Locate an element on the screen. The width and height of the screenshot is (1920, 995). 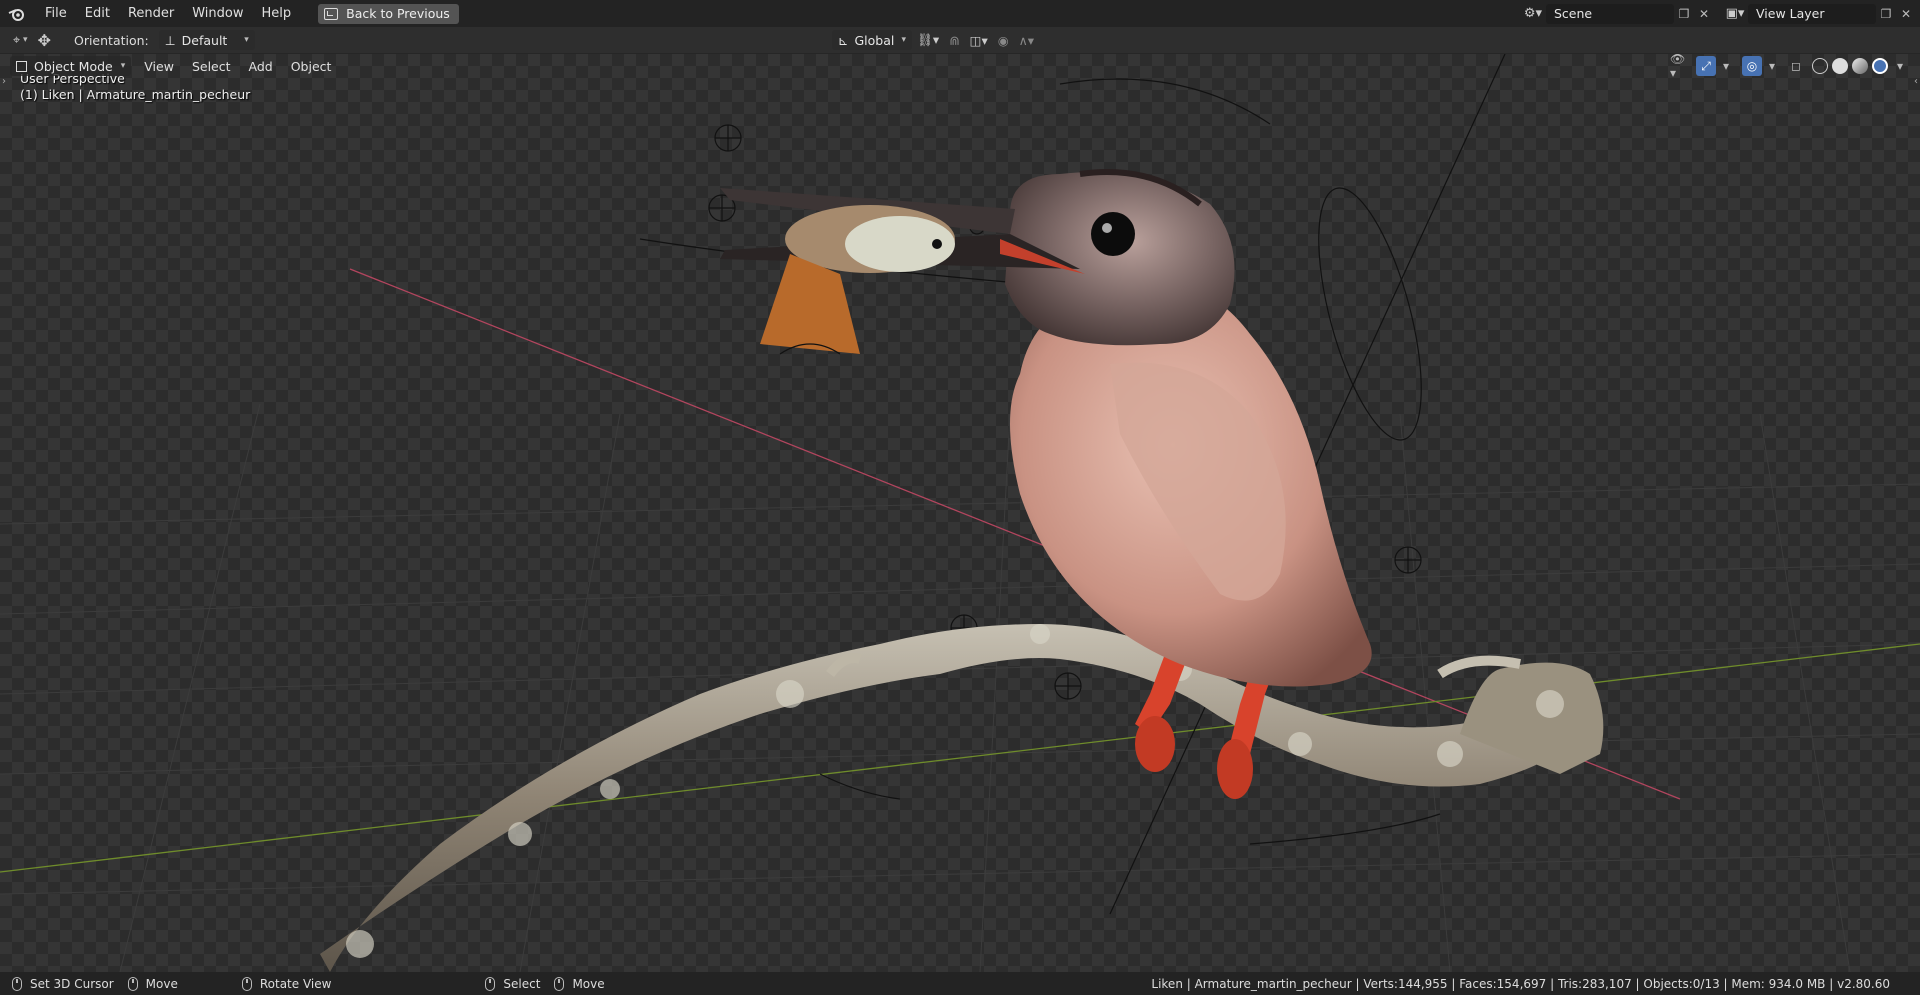
gizmo-icon: ⤢ is located at coordinates (1706, 66).